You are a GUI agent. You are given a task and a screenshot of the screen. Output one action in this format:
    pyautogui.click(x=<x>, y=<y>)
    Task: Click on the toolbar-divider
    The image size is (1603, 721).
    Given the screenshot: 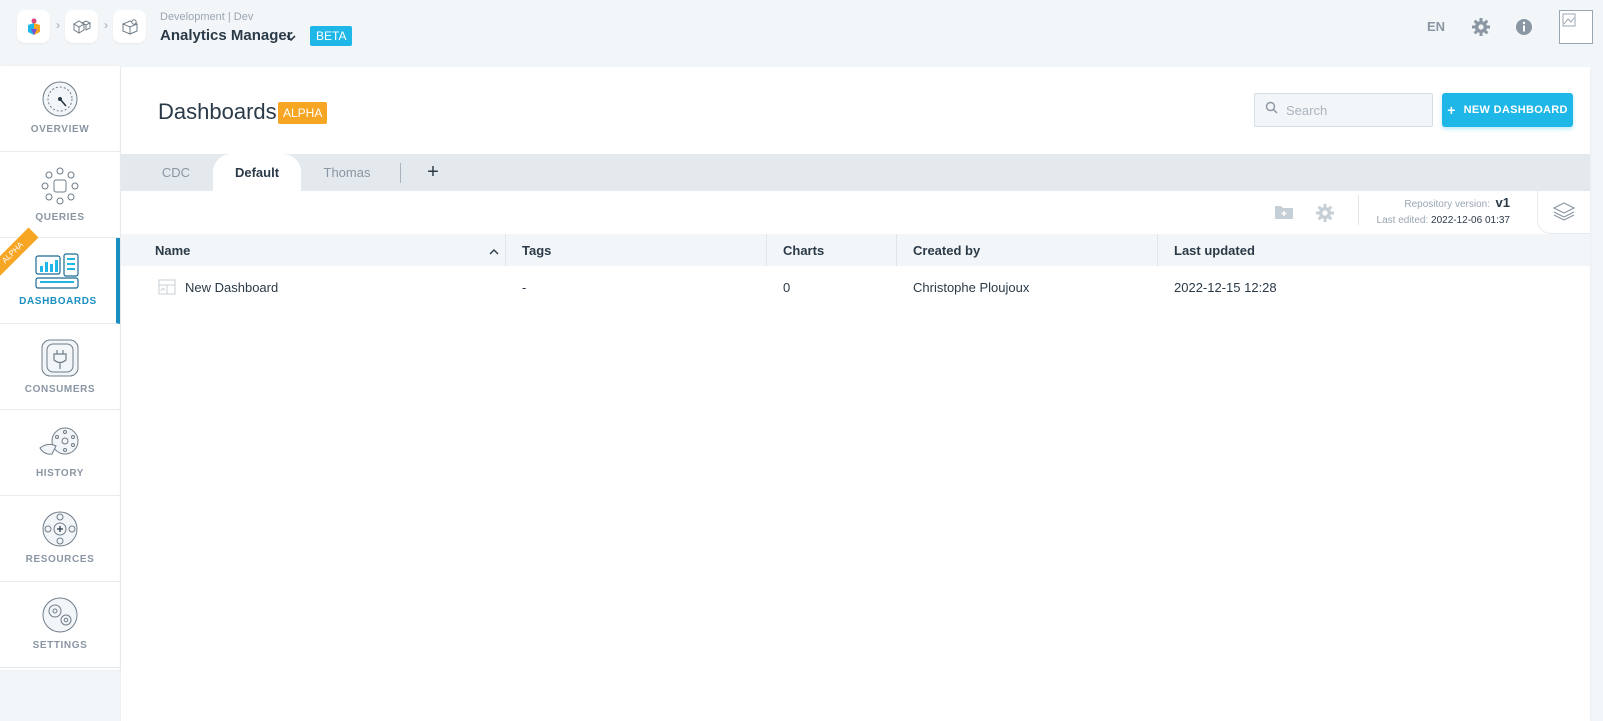 What is the action you would take?
    pyautogui.click(x=1358, y=210)
    